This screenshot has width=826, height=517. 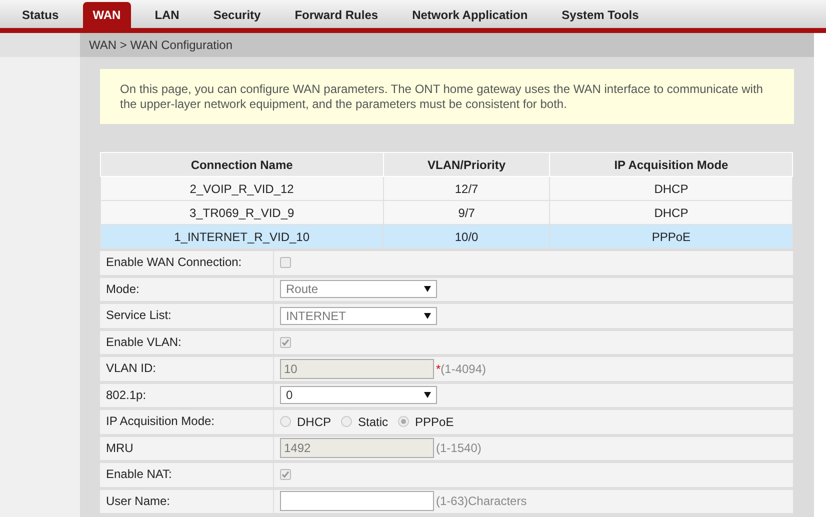 What do you see at coordinates (242, 164) in the screenshot?
I see `column-header: Connection Name` at bounding box center [242, 164].